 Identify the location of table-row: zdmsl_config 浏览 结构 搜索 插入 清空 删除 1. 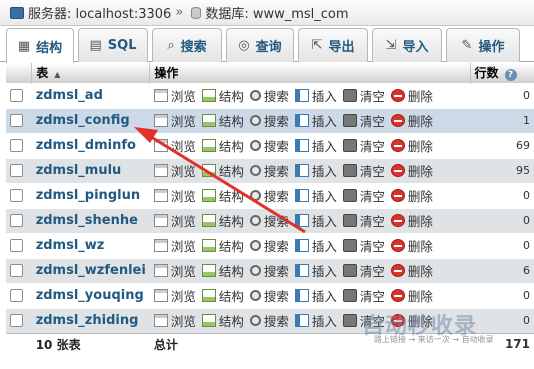
(270, 120).